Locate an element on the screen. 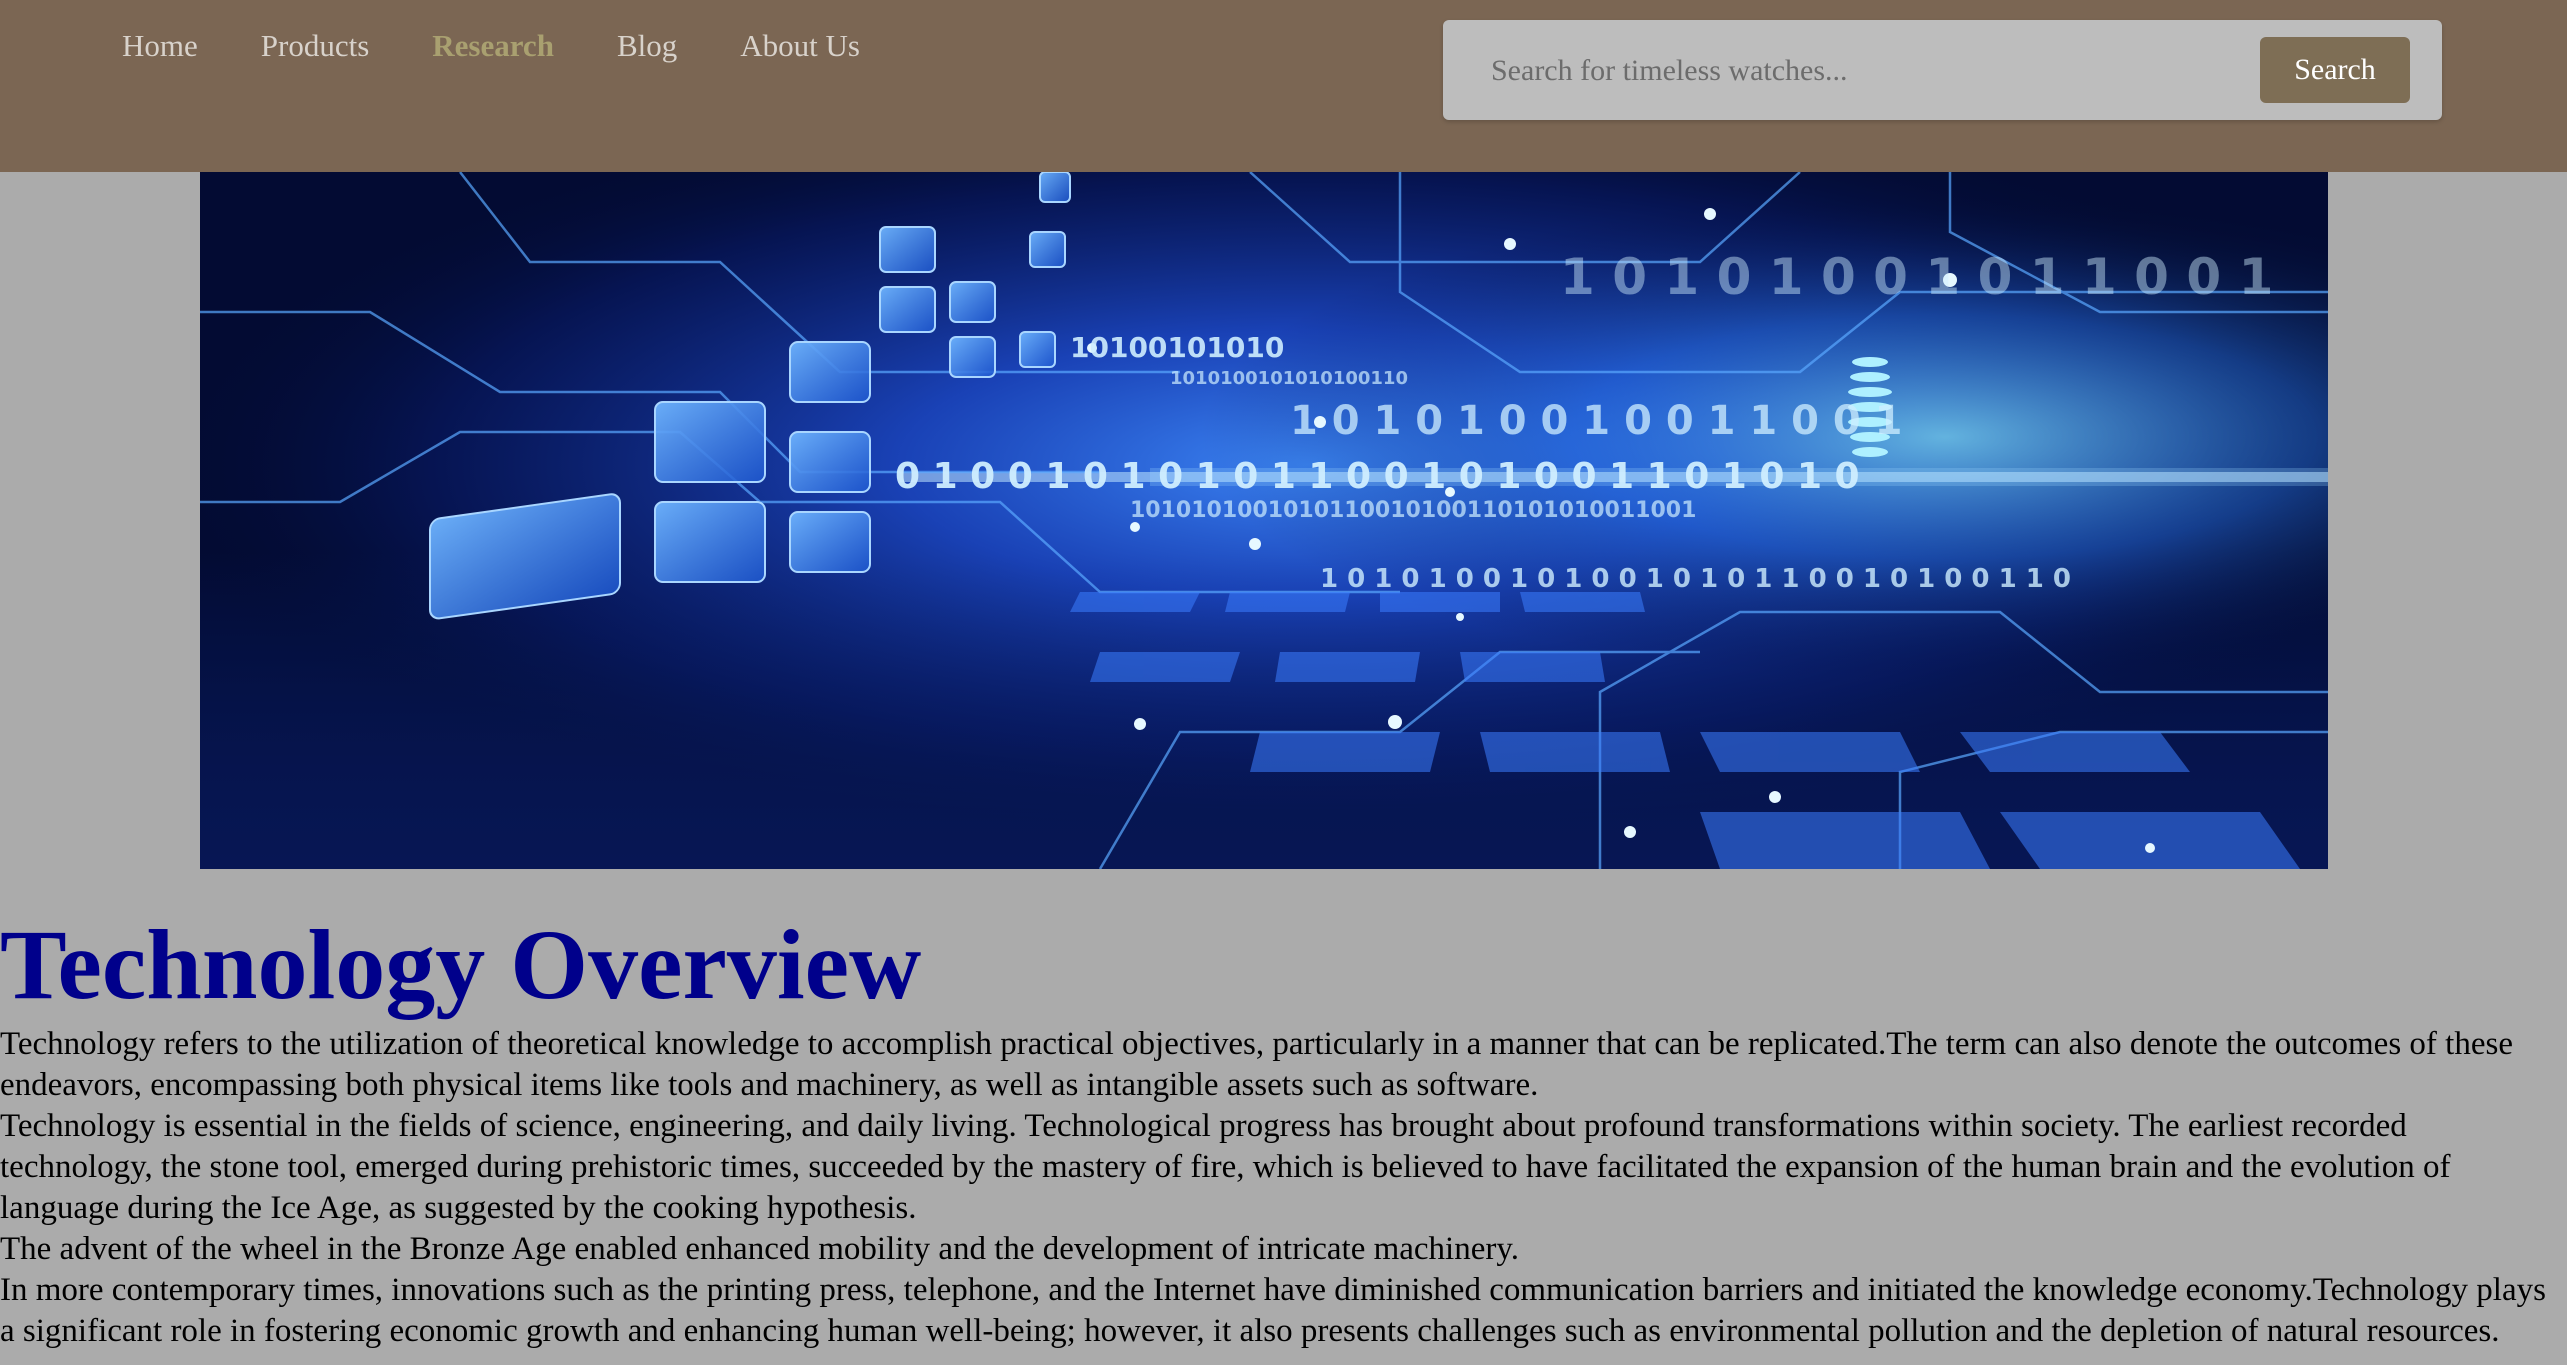  binary-row: 1 0 1 0 1 0 0 1 0 0 1 1 0 0 1 is located at coordinates (1596, 421).